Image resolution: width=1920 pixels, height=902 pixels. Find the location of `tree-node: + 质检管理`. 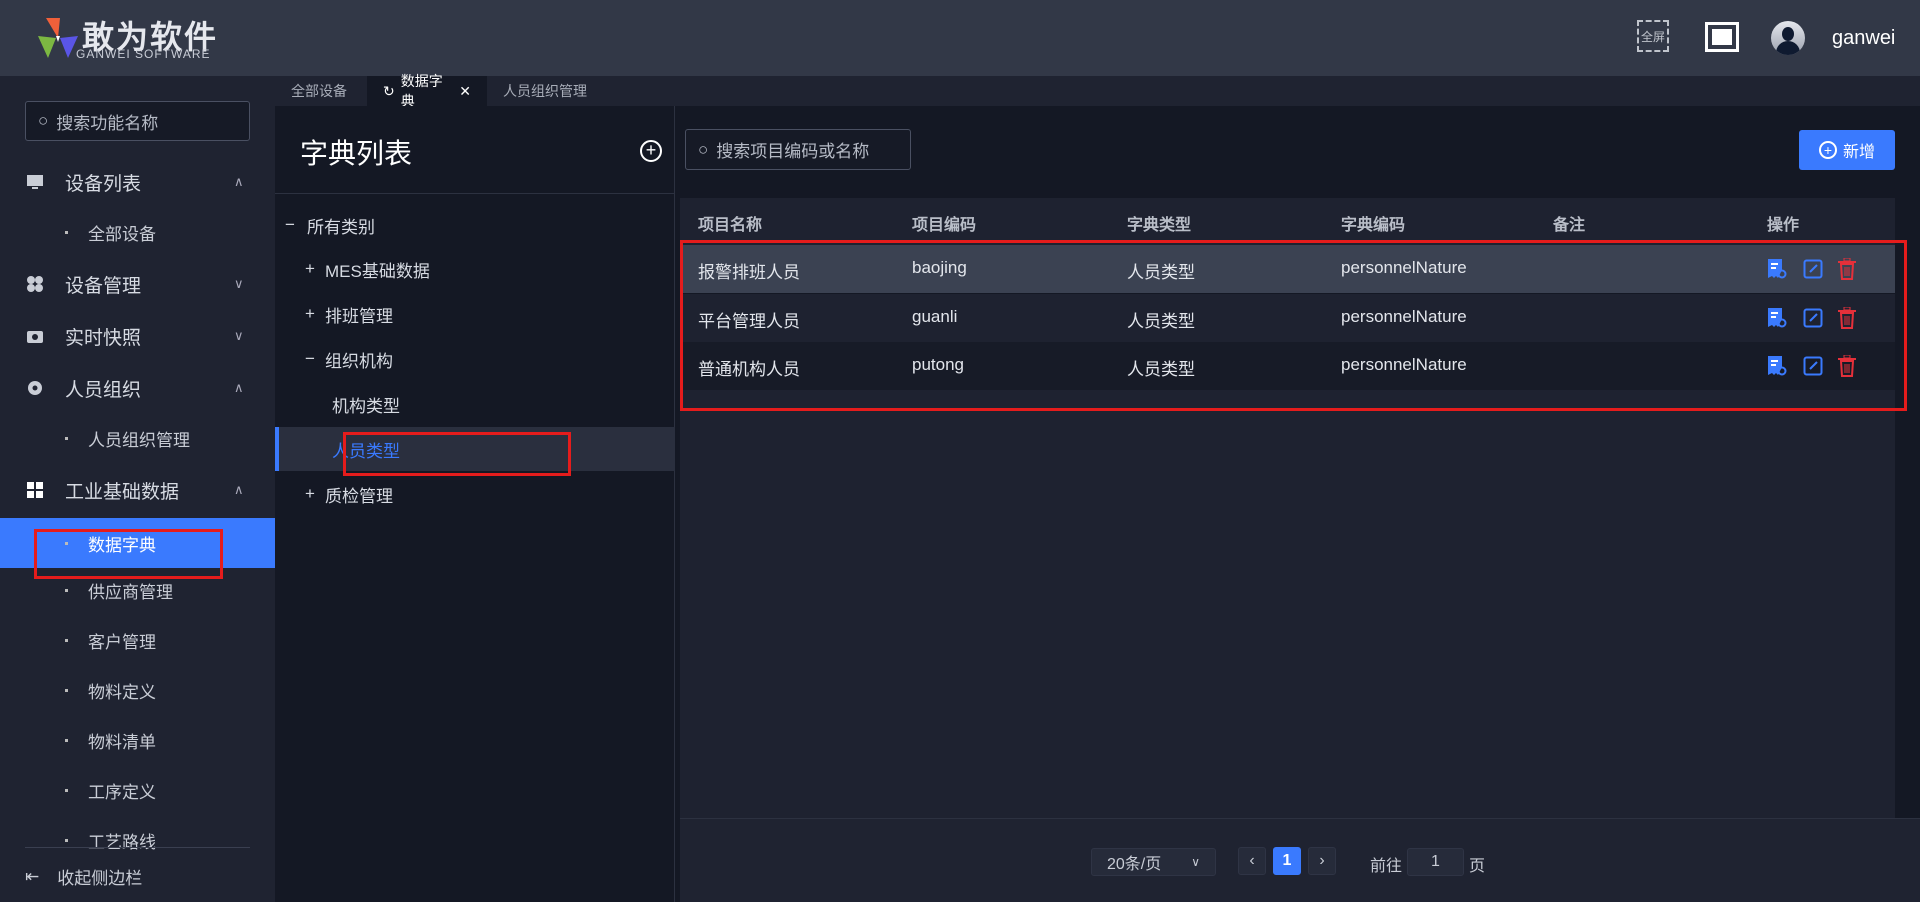

tree-node: + 质检管理 is located at coordinates (475, 494).